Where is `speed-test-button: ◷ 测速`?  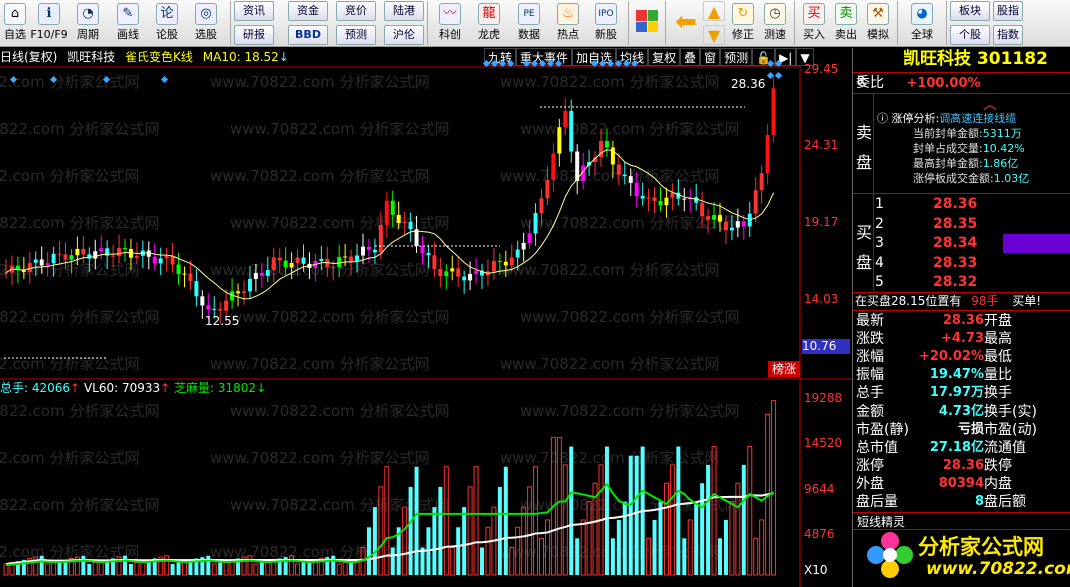
speed-test-button: ◷ 测速 is located at coordinates (775, 23).